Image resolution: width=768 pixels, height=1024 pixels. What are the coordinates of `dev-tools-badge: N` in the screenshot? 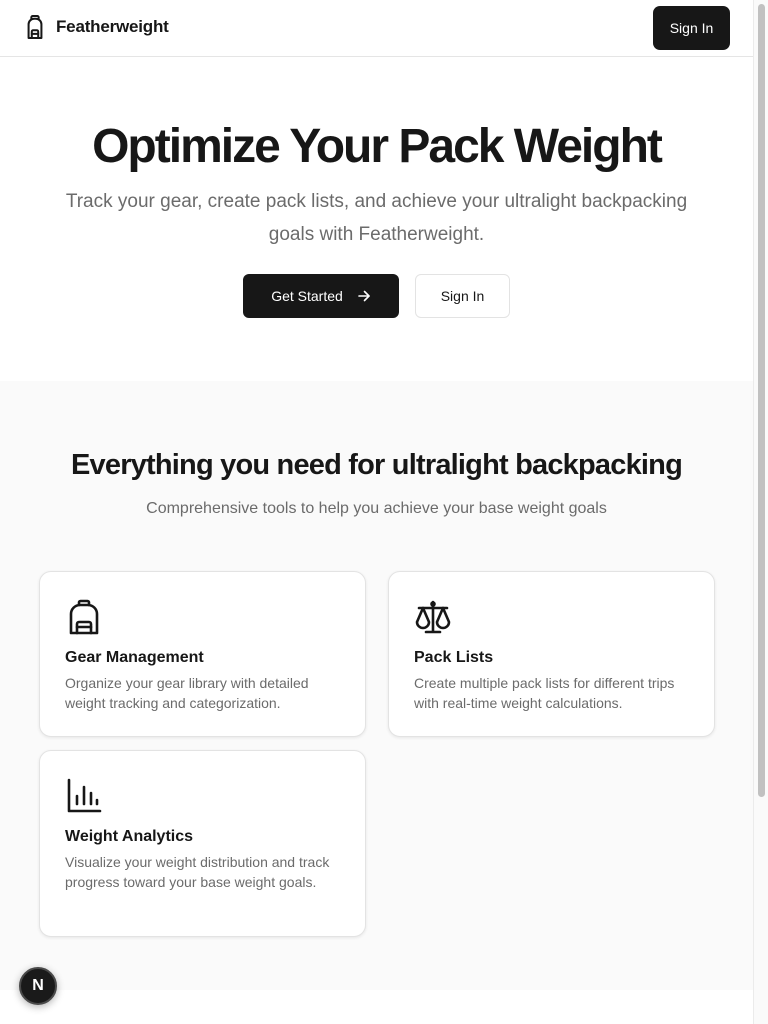 It's located at (38, 986).